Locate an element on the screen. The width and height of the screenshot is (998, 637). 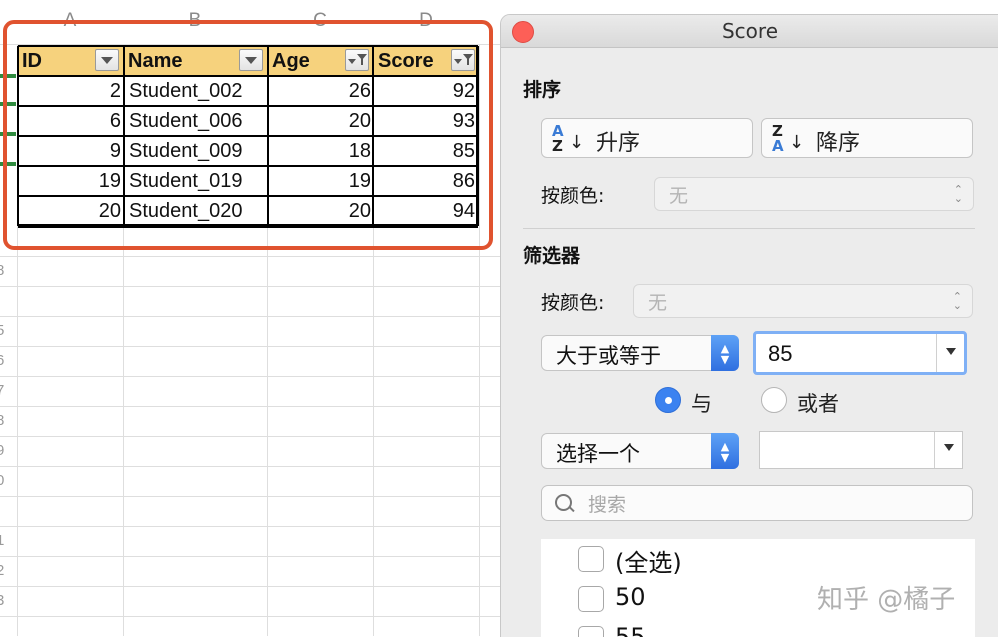
logic-and-label: 与 is located at coordinates (701, 404).